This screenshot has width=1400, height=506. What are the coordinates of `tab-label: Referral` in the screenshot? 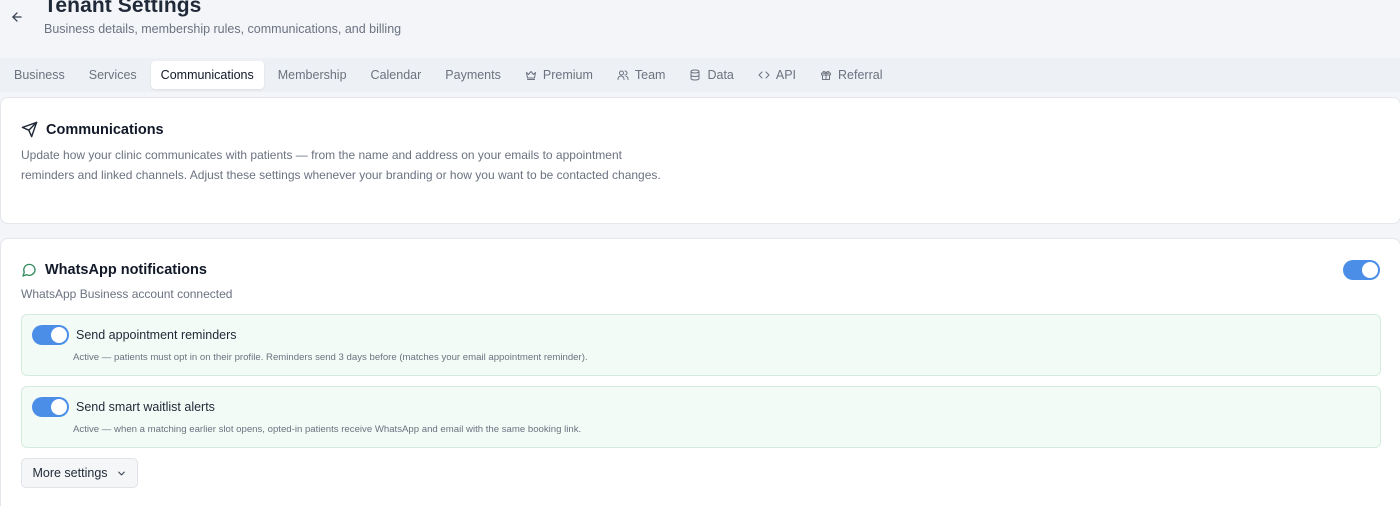 It's located at (860, 75).